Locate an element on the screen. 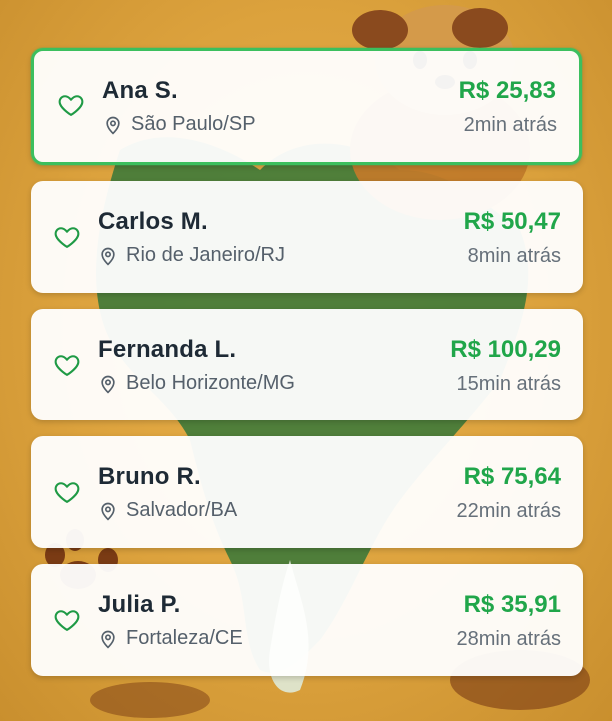 The height and width of the screenshot is (721, 612). donation-amount: R$ 75,64 is located at coordinates (512, 476).